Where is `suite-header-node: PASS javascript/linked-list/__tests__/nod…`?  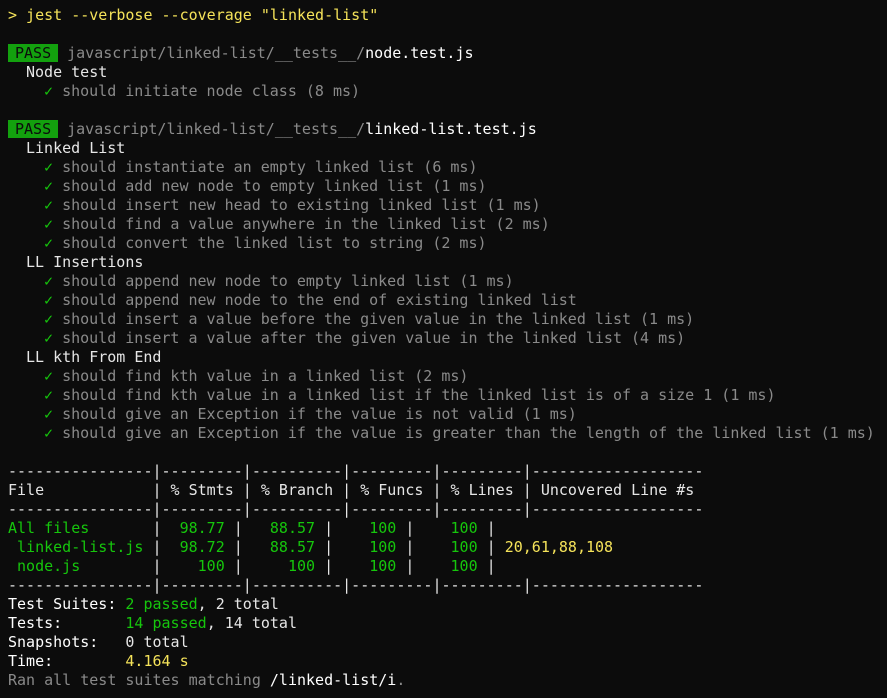
suite-header-node: PASS javascript/linked-list/__tests__/nod… is located at coordinates (241, 53).